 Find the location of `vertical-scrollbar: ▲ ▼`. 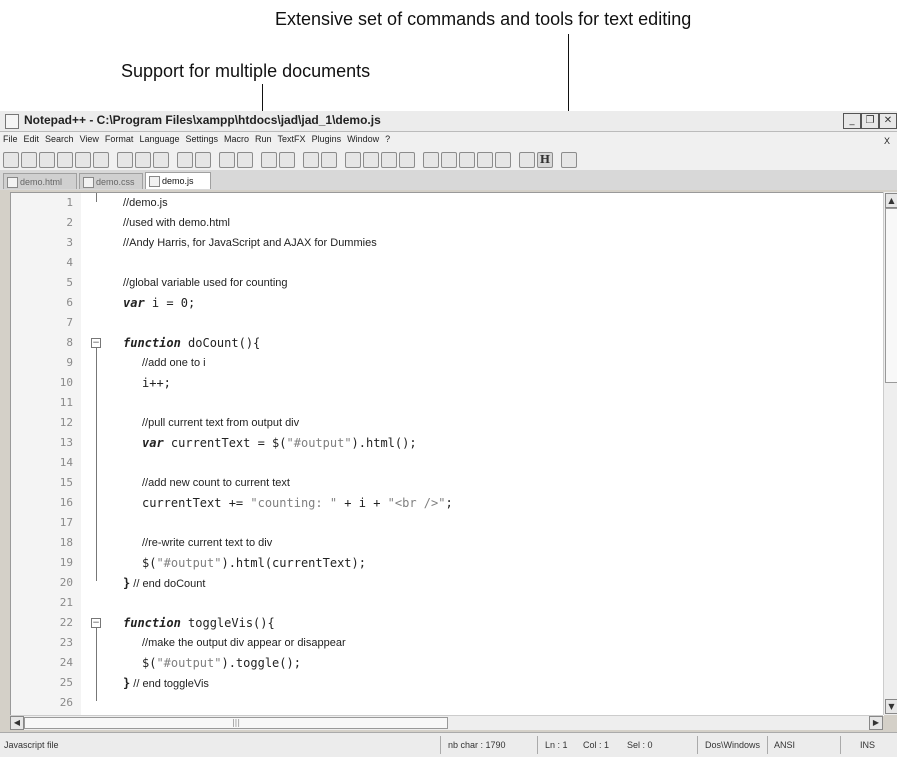

vertical-scrollbar: ▲ ▼ is located at coordinates (890, 453).